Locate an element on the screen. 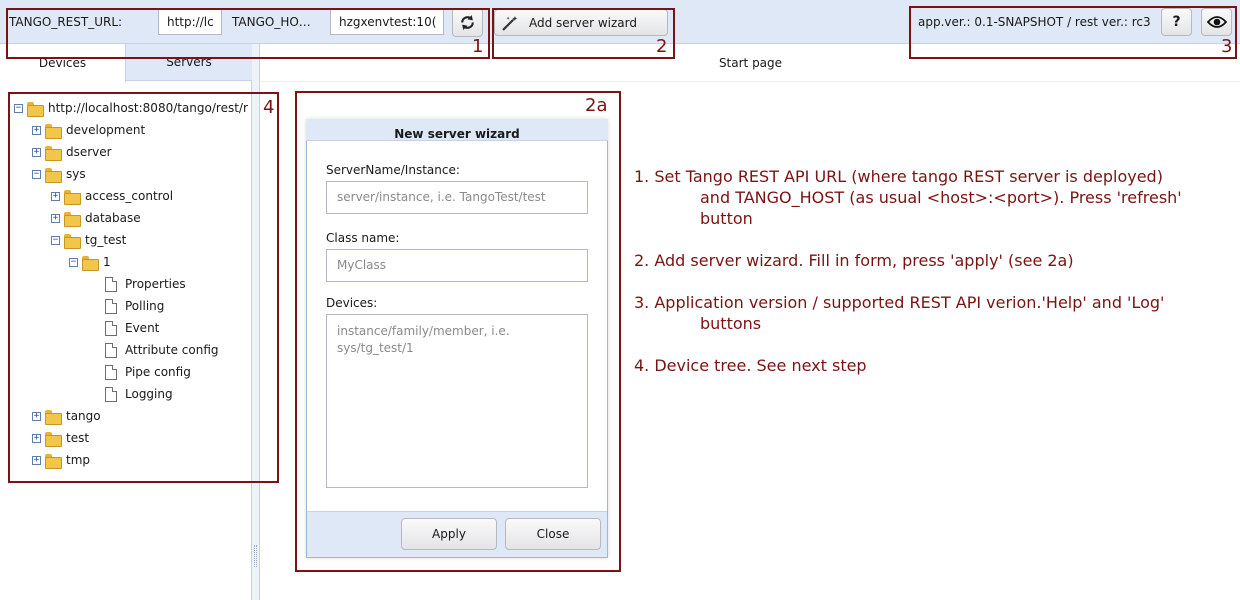 This screenshot has height=600, width=1240. tree-label: Properties is located at coordinates (155, 284).